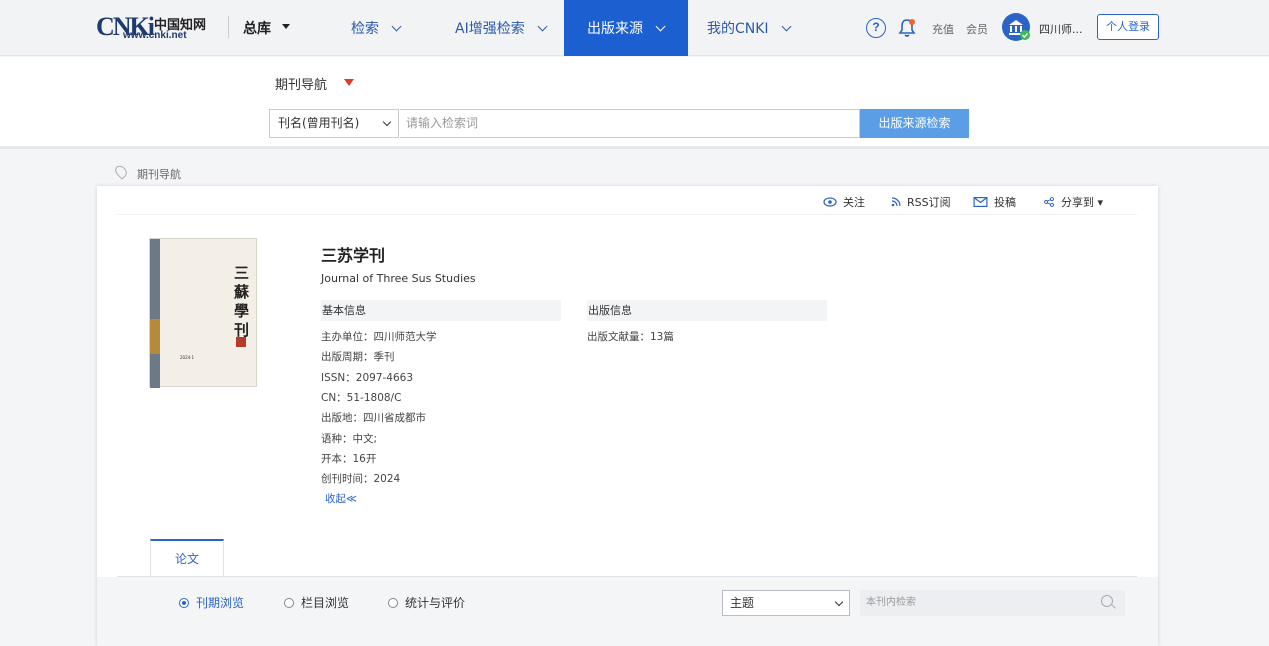 The width and height of the screenshot is (1269, 646). What do you see at coordinates (155, 35) in the screenshot?
I see `logo-url: www.cnki.net` at bounding box center [155, 35].